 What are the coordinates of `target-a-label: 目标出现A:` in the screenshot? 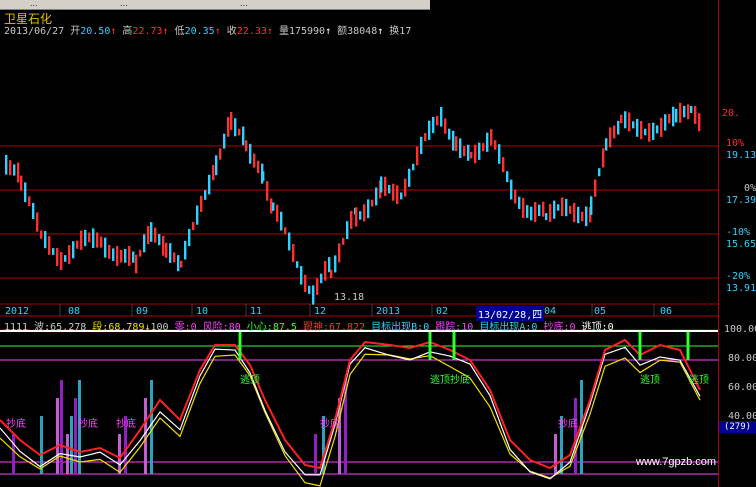 It's located at (505, 327).